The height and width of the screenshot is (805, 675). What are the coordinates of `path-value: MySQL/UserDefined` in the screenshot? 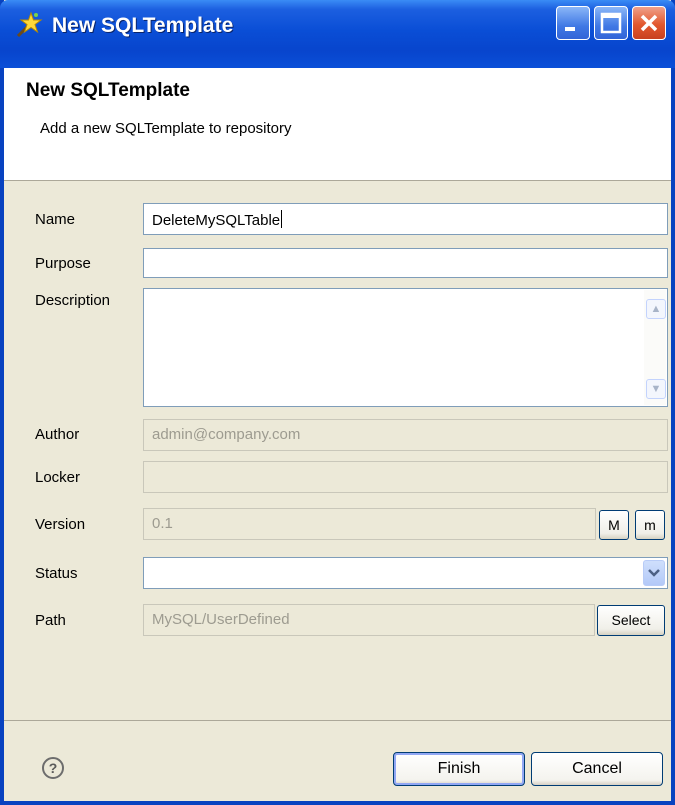 It's located at (221, 619).